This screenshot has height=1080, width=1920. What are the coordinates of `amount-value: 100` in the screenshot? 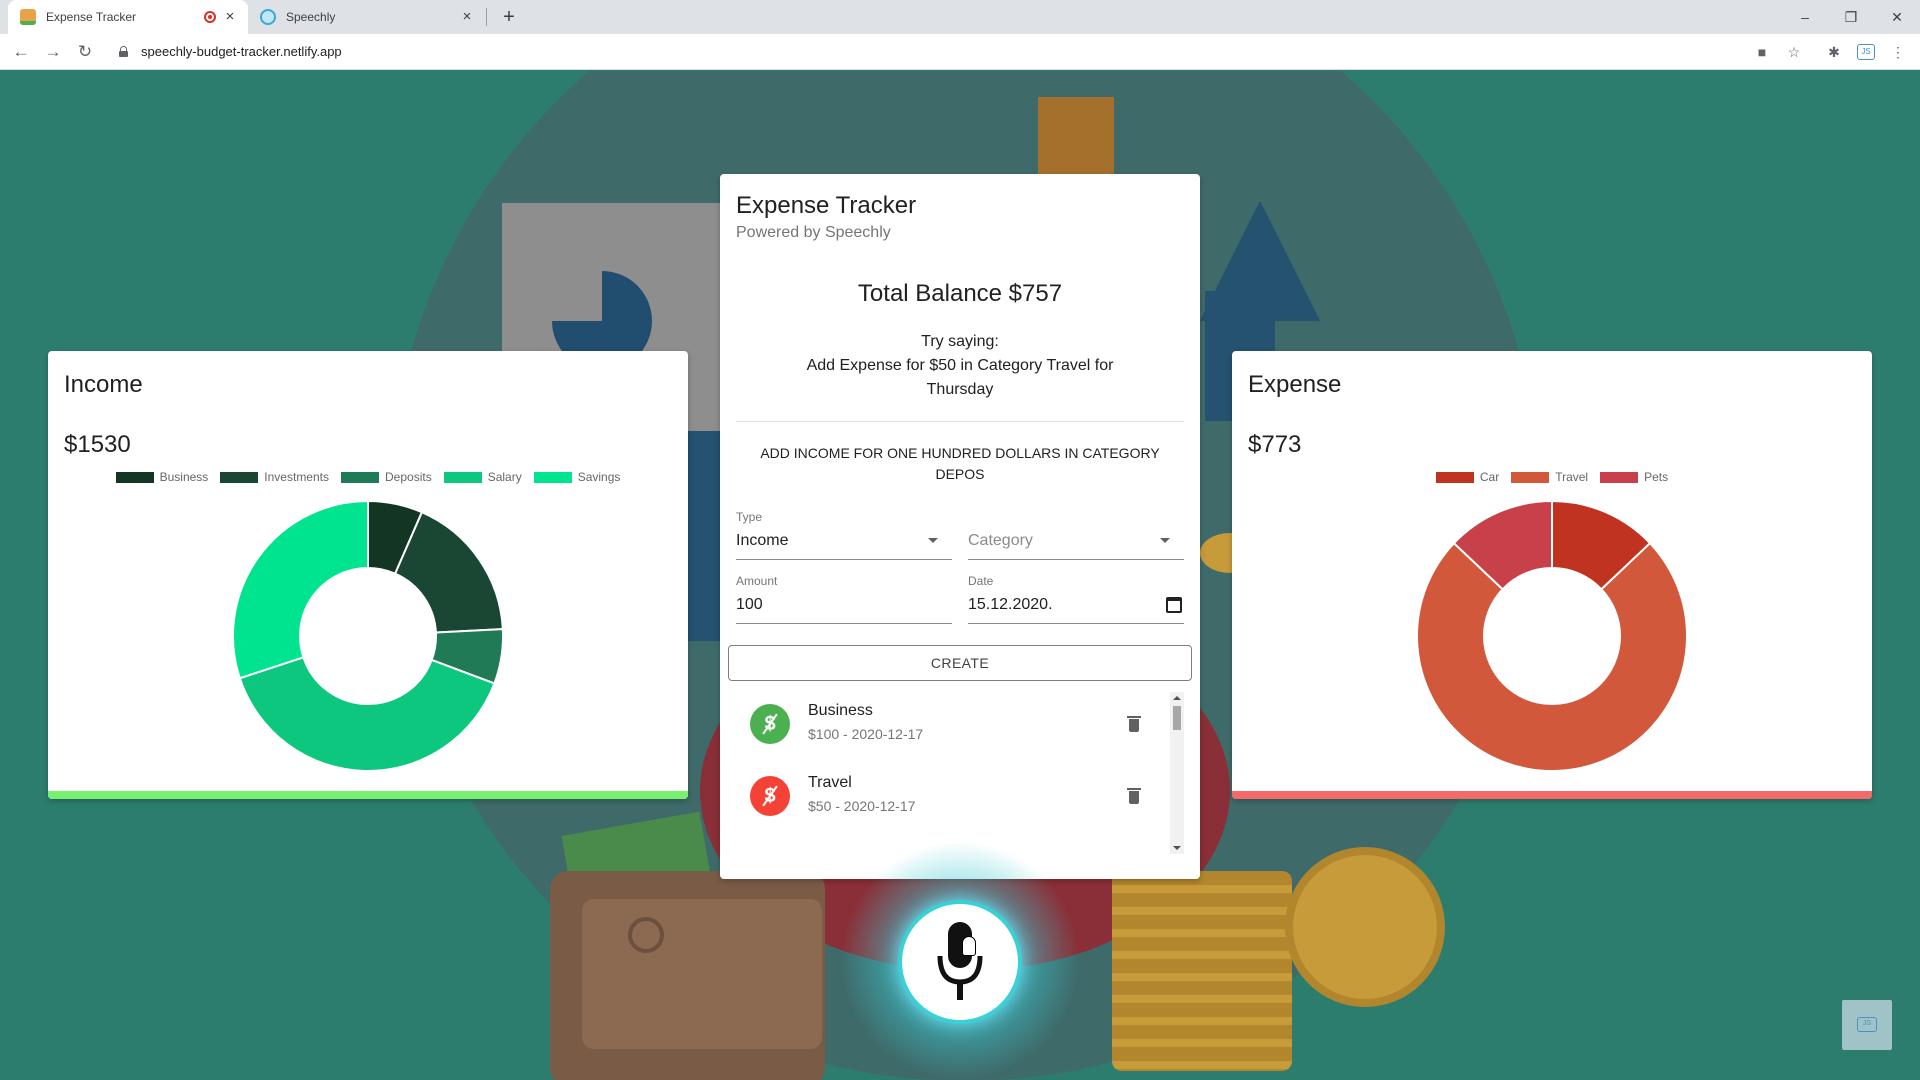 It's located at (749, 604).